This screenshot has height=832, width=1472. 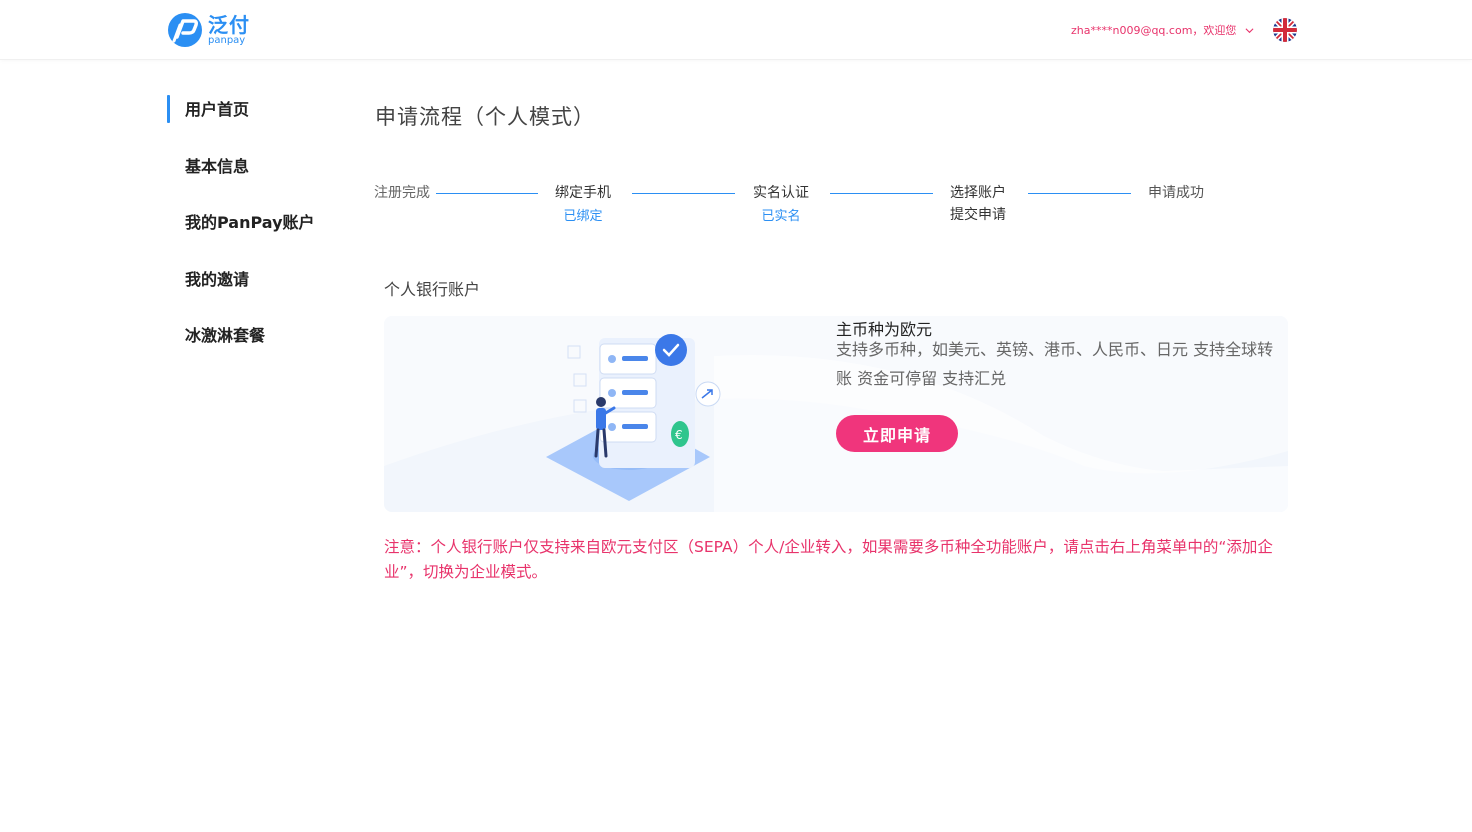 What do you see at coordinates (1055, 364) in the screenshot?
I see `card-description: 支持多币种，如美元、英镑、港币、人民币、日元 支持全球转账 资金可停留 支持汇兑` at bounding box center [1055, 364].